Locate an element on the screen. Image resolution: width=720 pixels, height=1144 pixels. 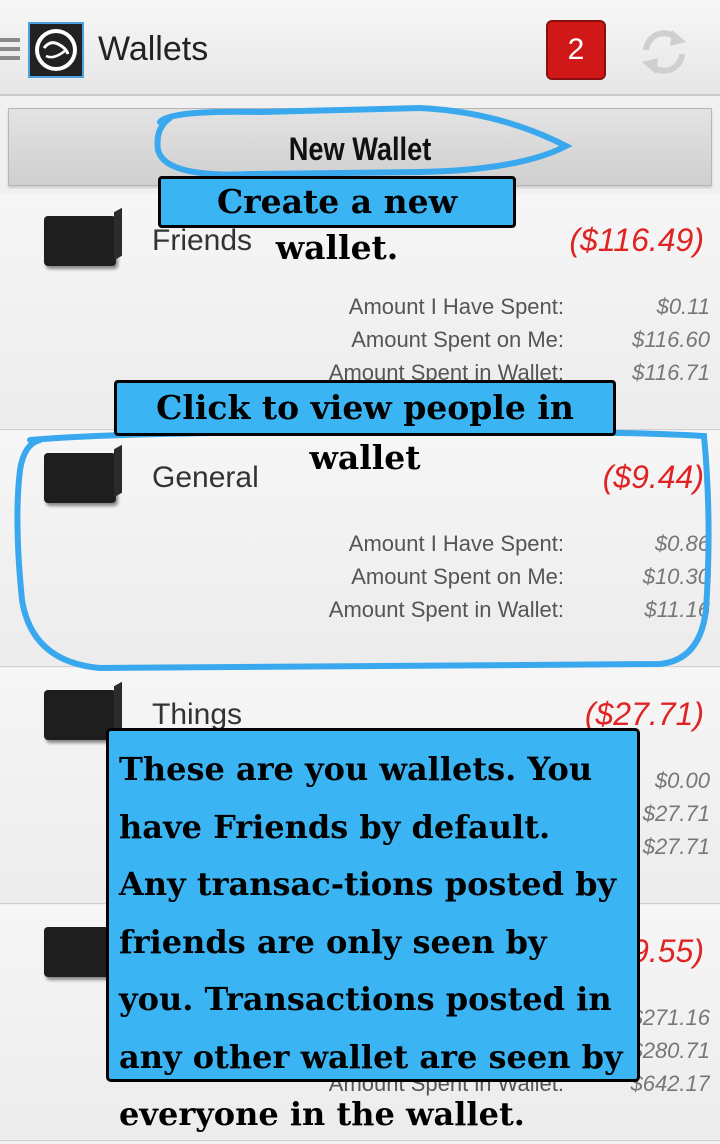
annotation-click-wallet: Click to view people in wallet is located at coordinates (365, 428).